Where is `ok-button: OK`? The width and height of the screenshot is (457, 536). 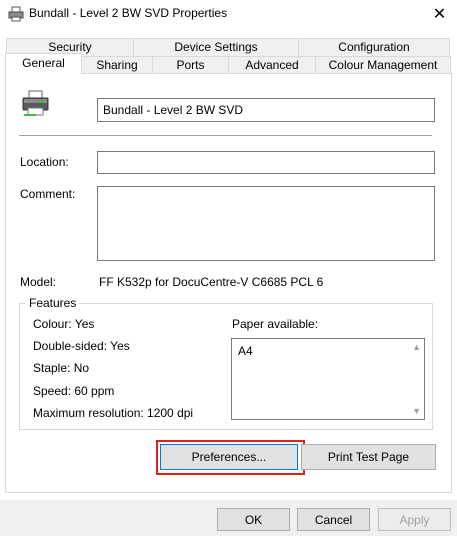 ok-button: OK is located at coordinates (253, 519).